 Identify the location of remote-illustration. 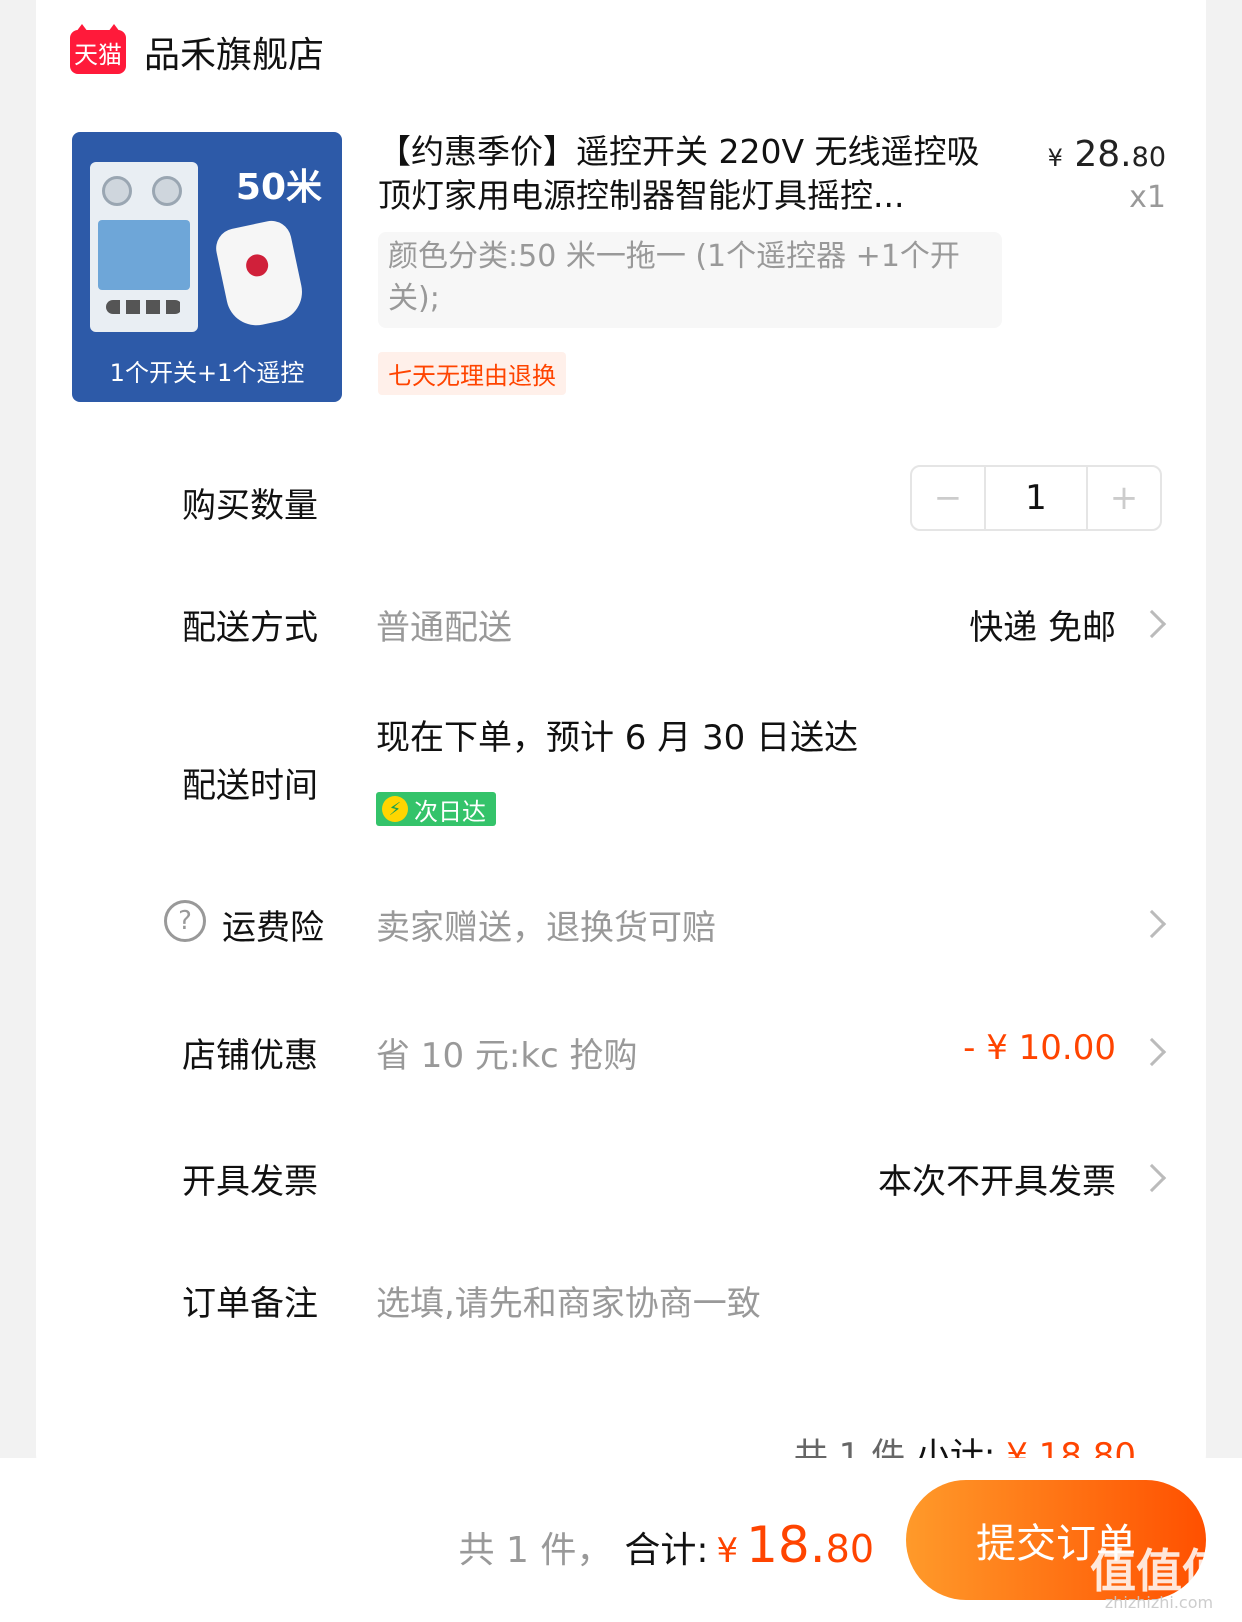
(260, 274).